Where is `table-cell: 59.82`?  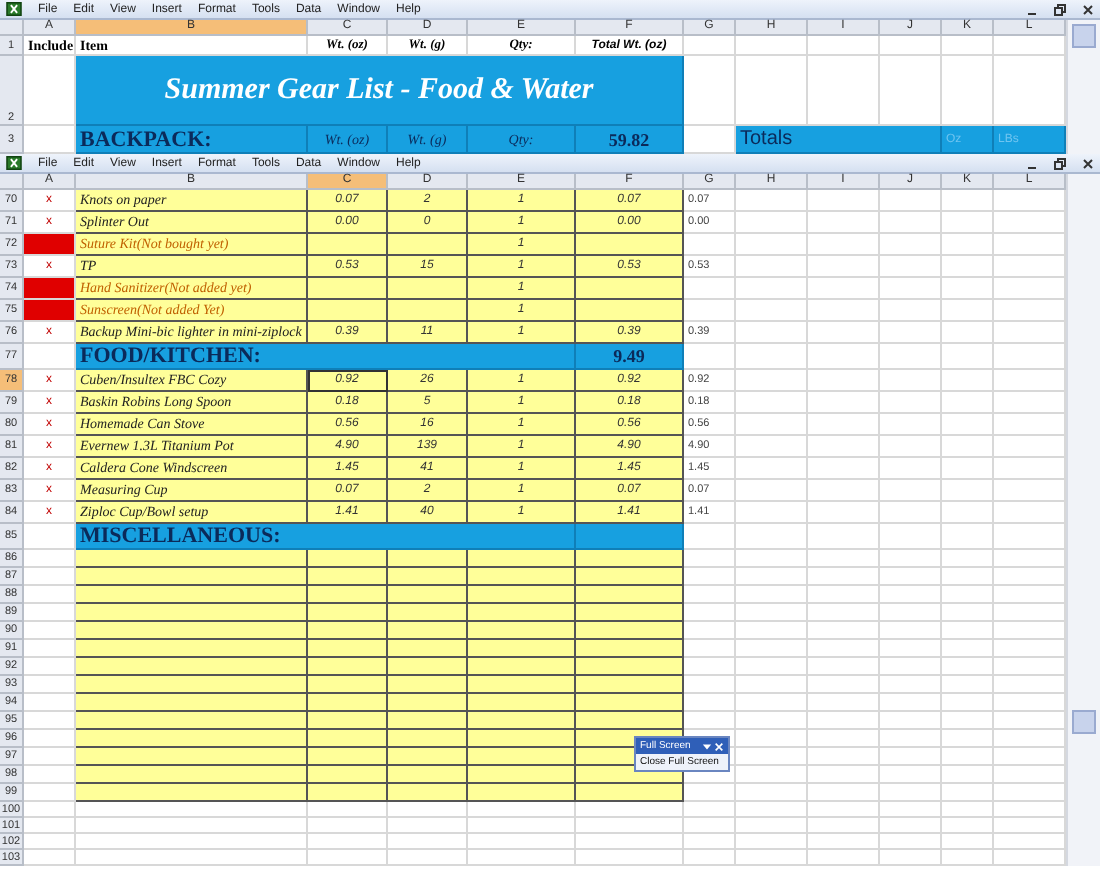 table-cell: 59.82 is located at coordinates (630, 140).